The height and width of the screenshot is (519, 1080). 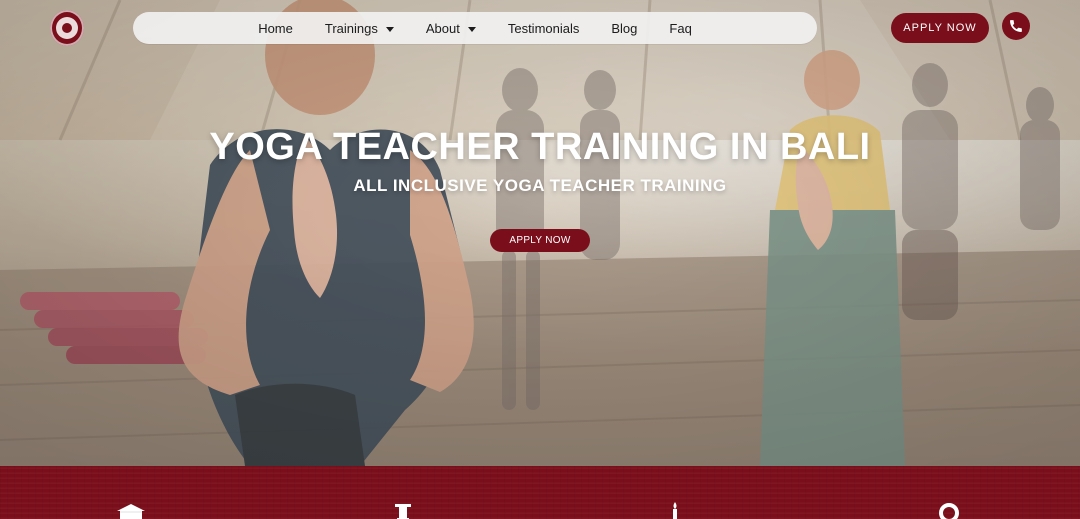 I want to click on building-icon-wrap, so click(x=131, y=510).